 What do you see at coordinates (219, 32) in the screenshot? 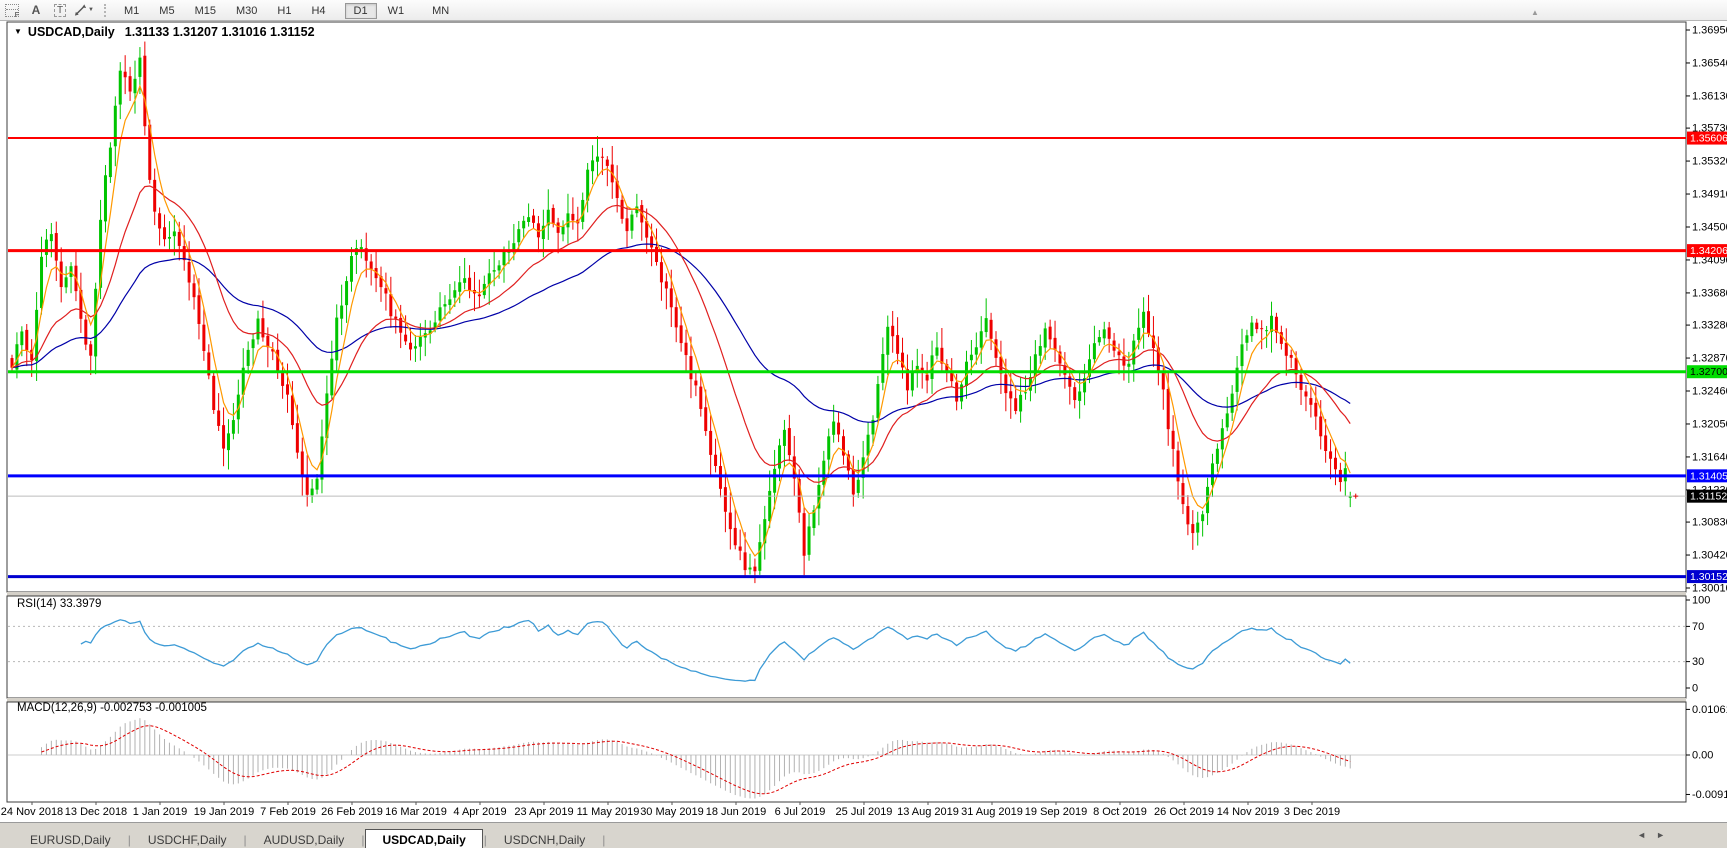
I see `ohlc-values: 1.31133 1.31207 1.31016 1.31152` at bounding box center [219, 32].